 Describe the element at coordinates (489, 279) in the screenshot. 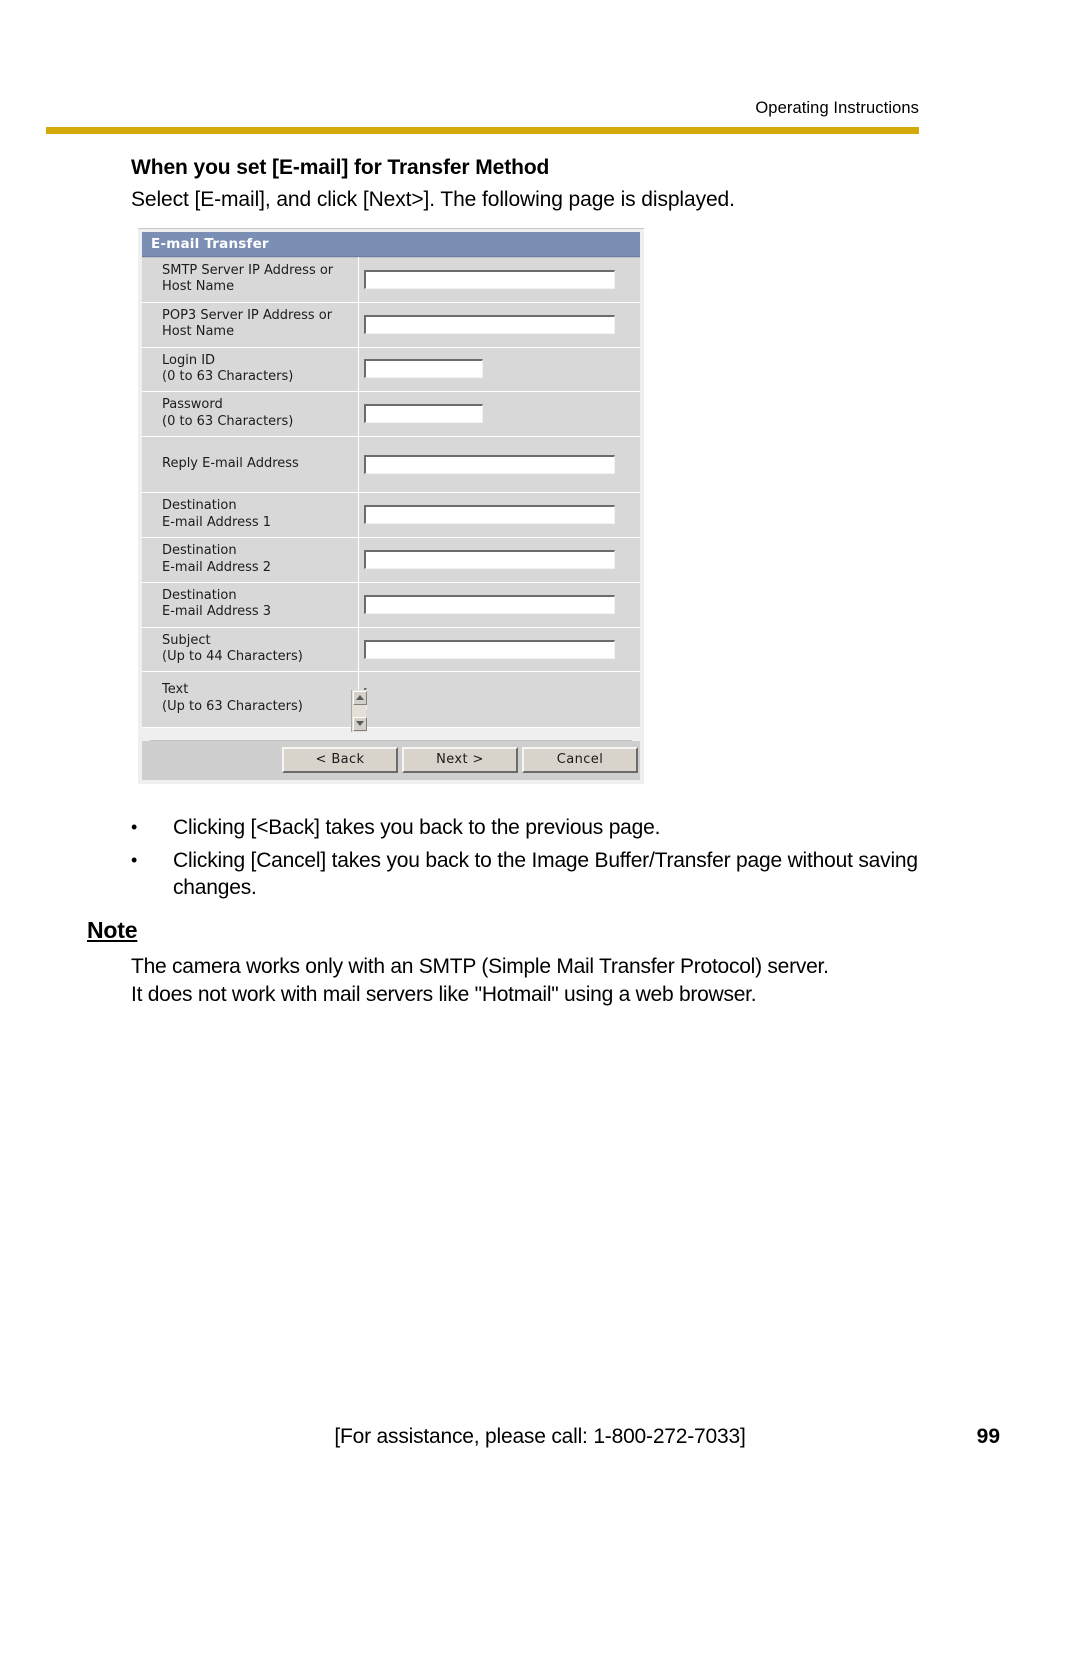

I see `smtp-server-input` at that location.